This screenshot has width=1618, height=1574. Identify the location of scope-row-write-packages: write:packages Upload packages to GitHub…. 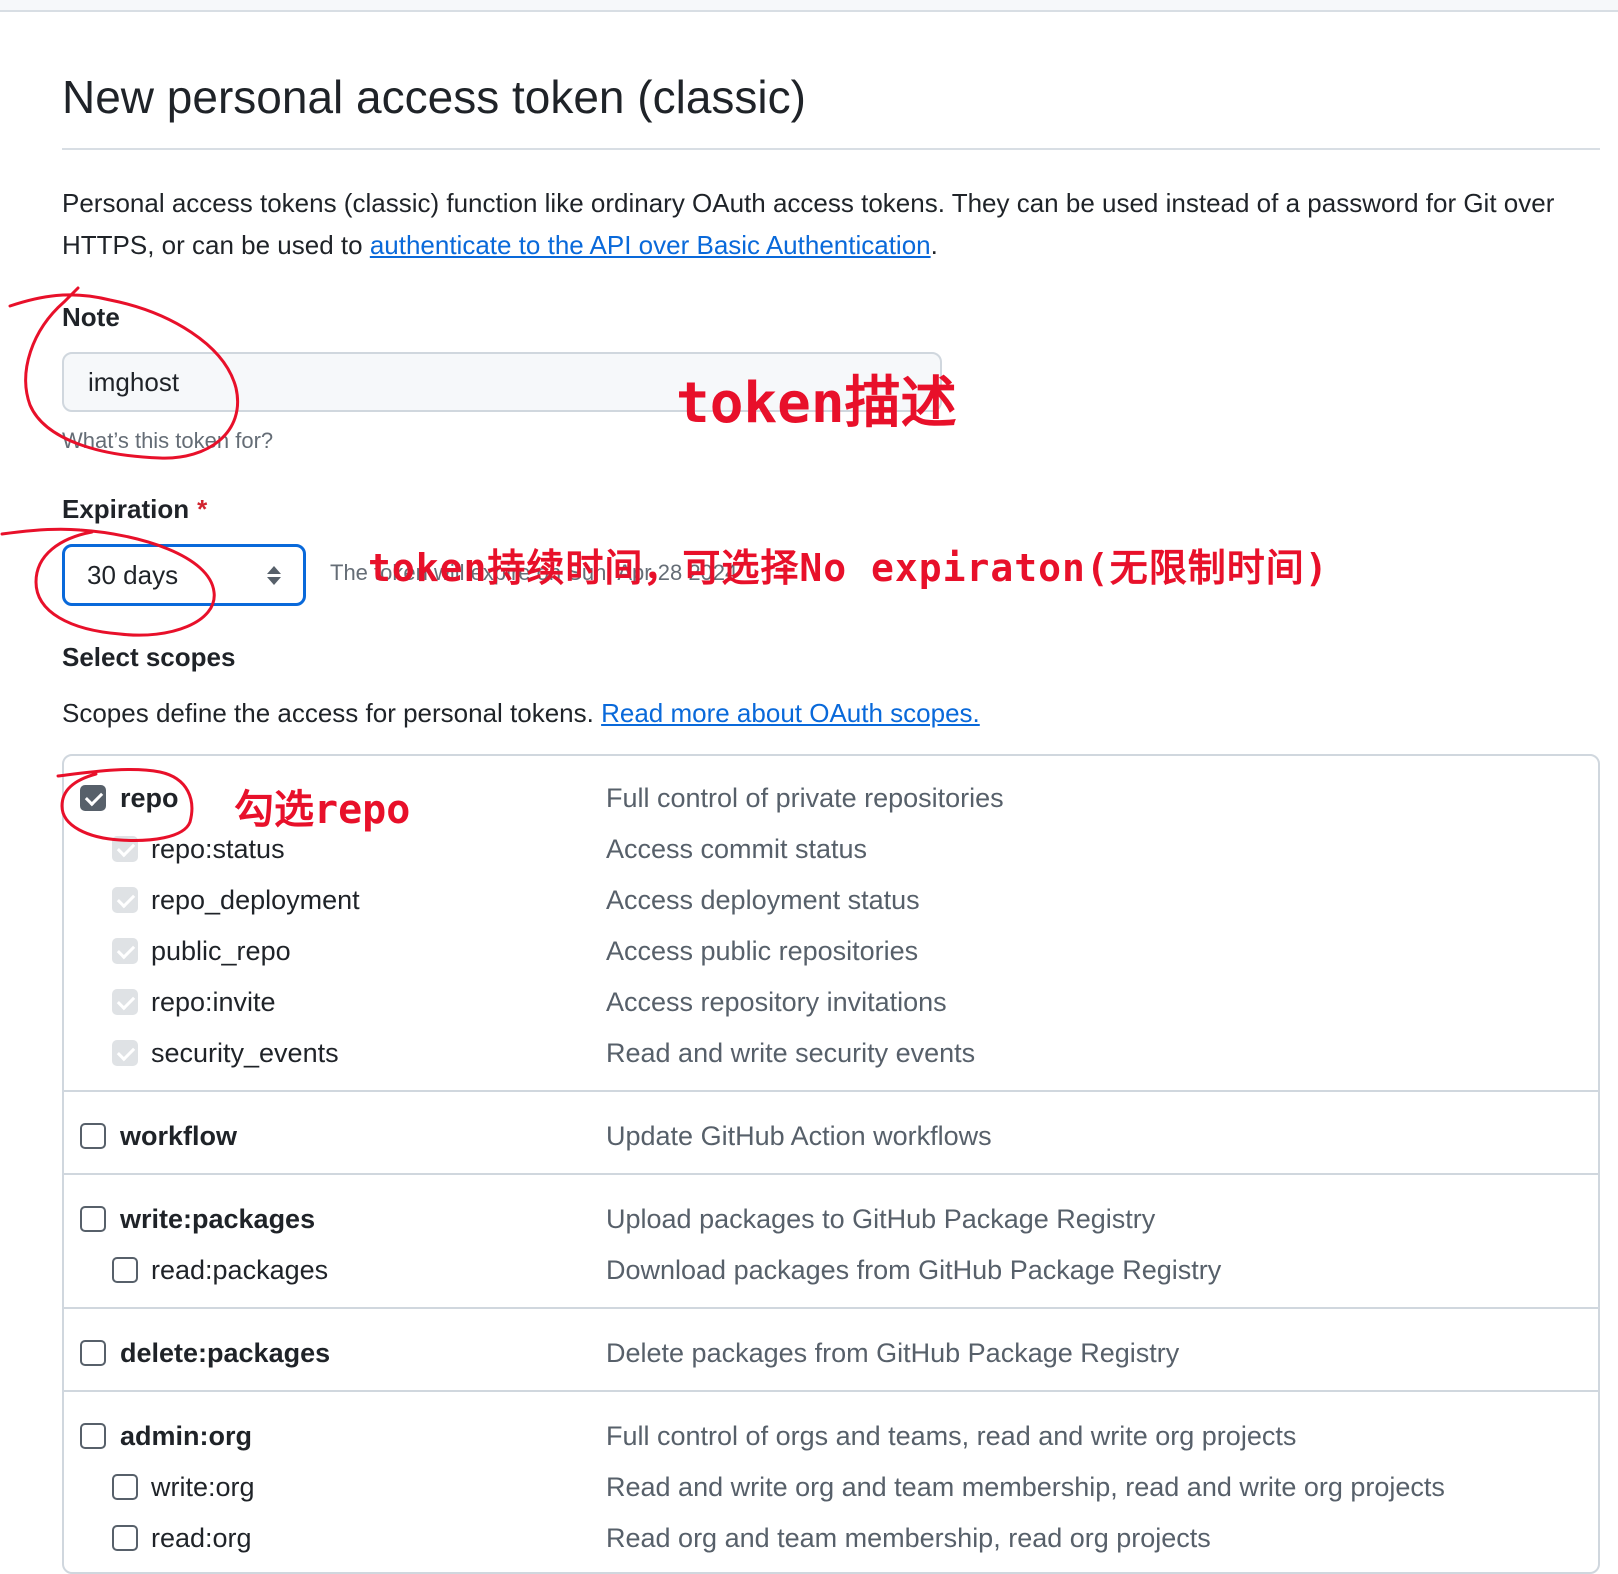
(831, 1219).